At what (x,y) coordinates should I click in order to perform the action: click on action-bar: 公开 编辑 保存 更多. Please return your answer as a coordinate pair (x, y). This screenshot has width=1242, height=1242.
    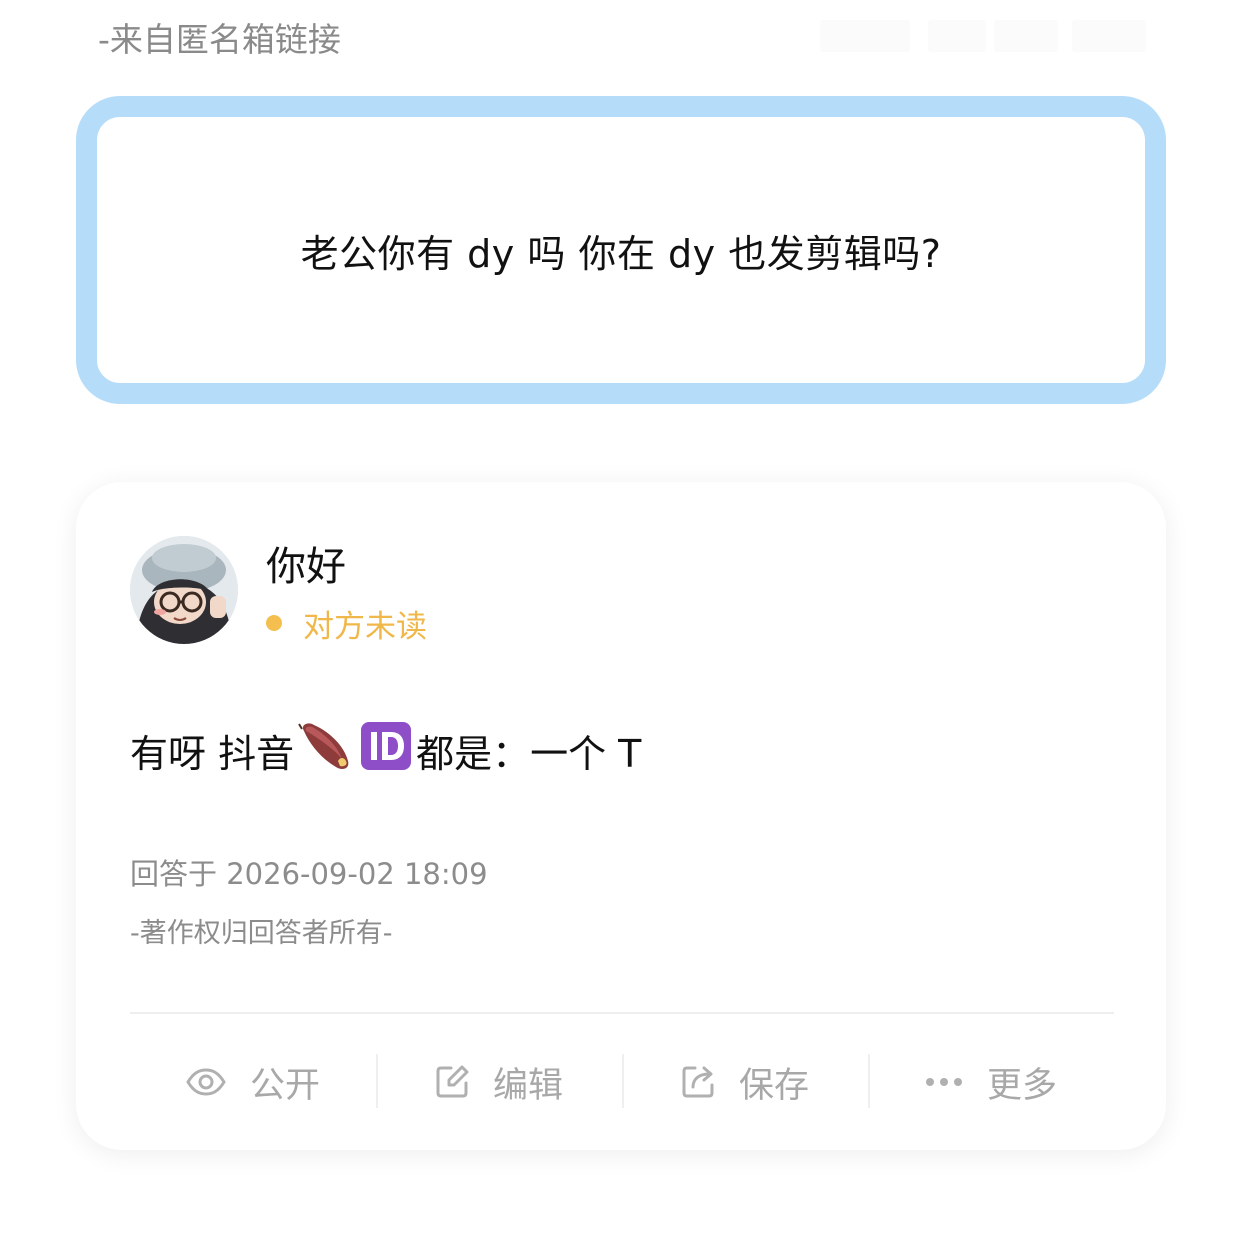
    Looking at the image, I should click on (622, 1082).